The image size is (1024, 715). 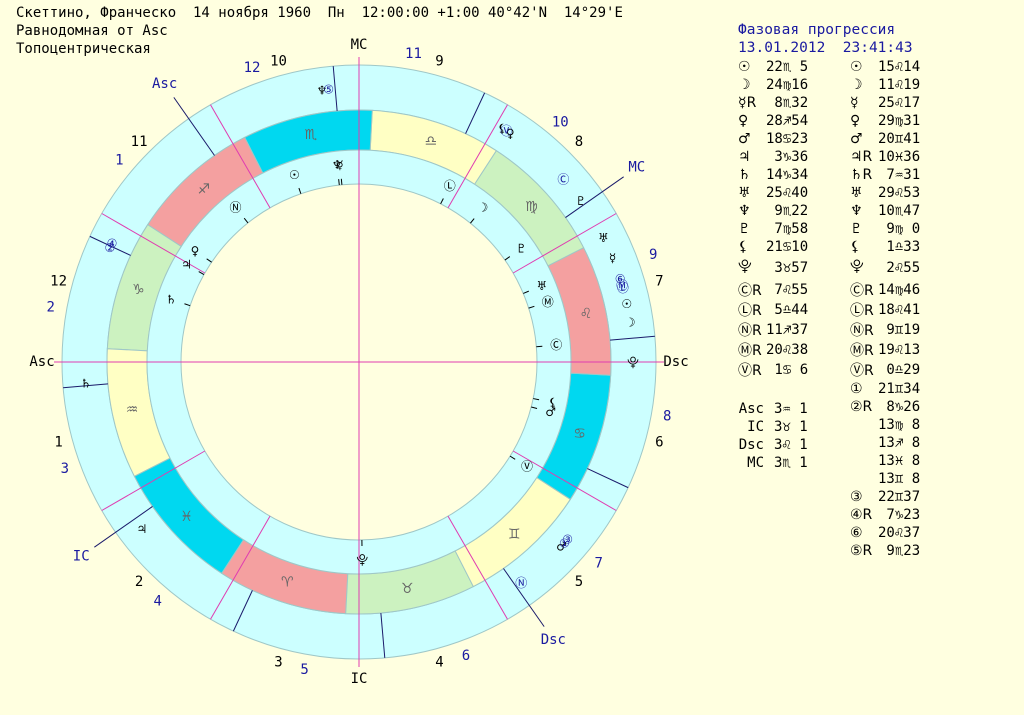 What do you see at coordinates (787, 139) in the screenshot?
I see `body-position: 18♋23` at bounding box center [787, 139].